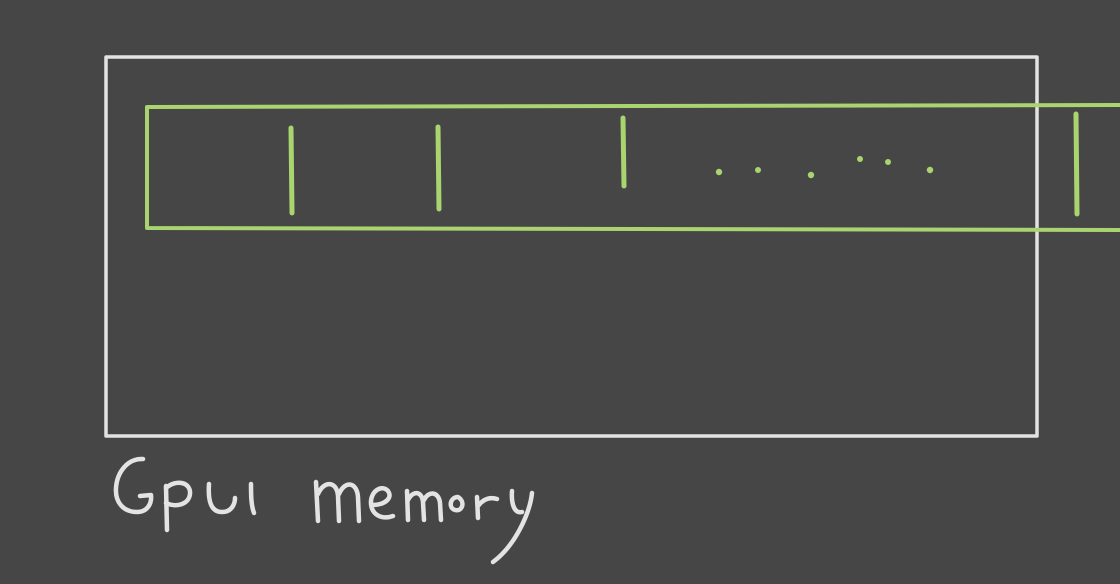  What do you see at coordinates (824, 167) in the screenshot?
I see `strip-ellipsis` at bounding box center [824, 167].